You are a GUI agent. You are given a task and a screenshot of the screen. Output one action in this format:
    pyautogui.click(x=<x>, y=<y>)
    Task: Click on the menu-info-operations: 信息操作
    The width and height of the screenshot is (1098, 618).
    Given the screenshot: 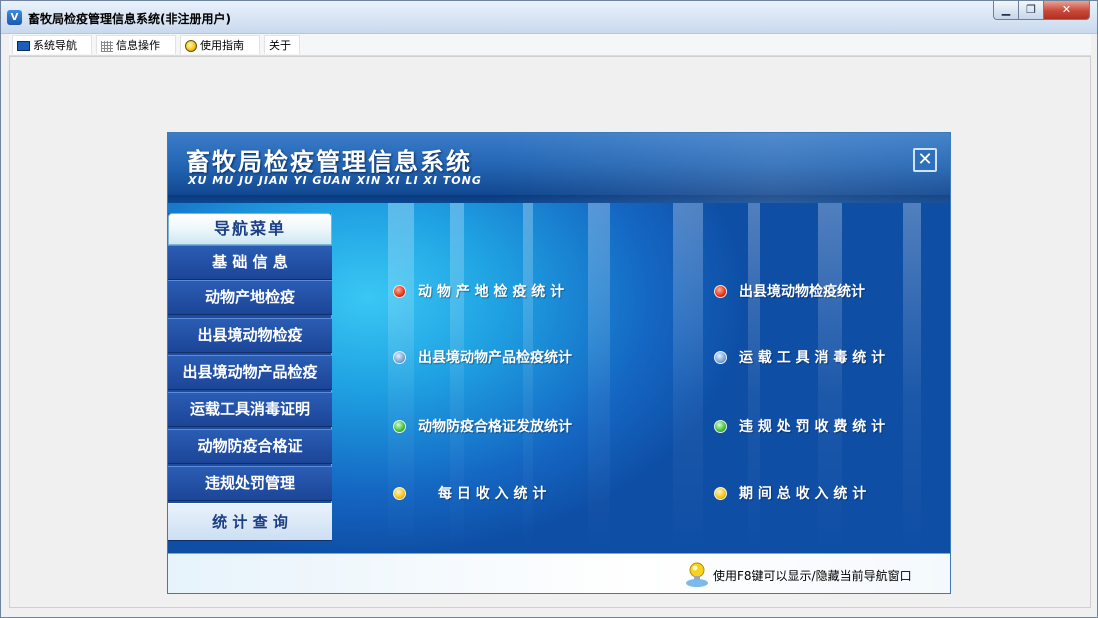 What is the action you would take?
    pyautogui.click(x=136, y=44)
    